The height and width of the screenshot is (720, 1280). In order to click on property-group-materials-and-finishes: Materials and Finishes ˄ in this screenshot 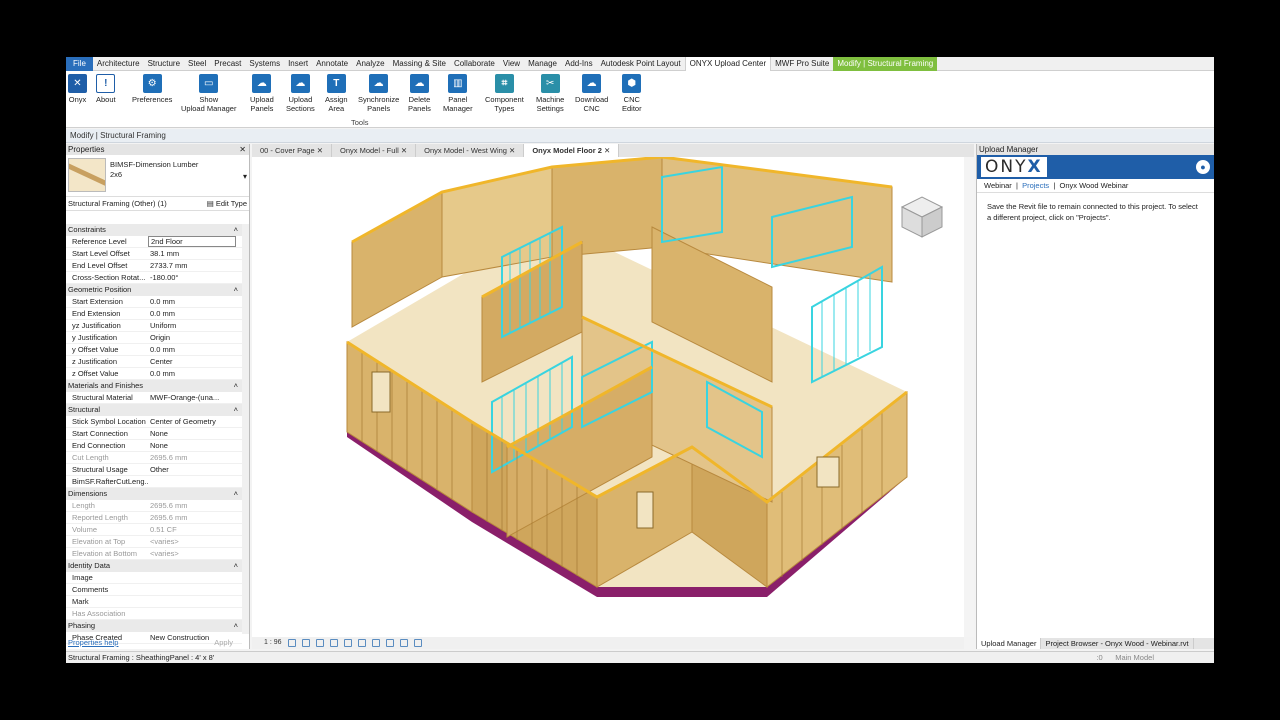, I will do `click(154, 386)`.